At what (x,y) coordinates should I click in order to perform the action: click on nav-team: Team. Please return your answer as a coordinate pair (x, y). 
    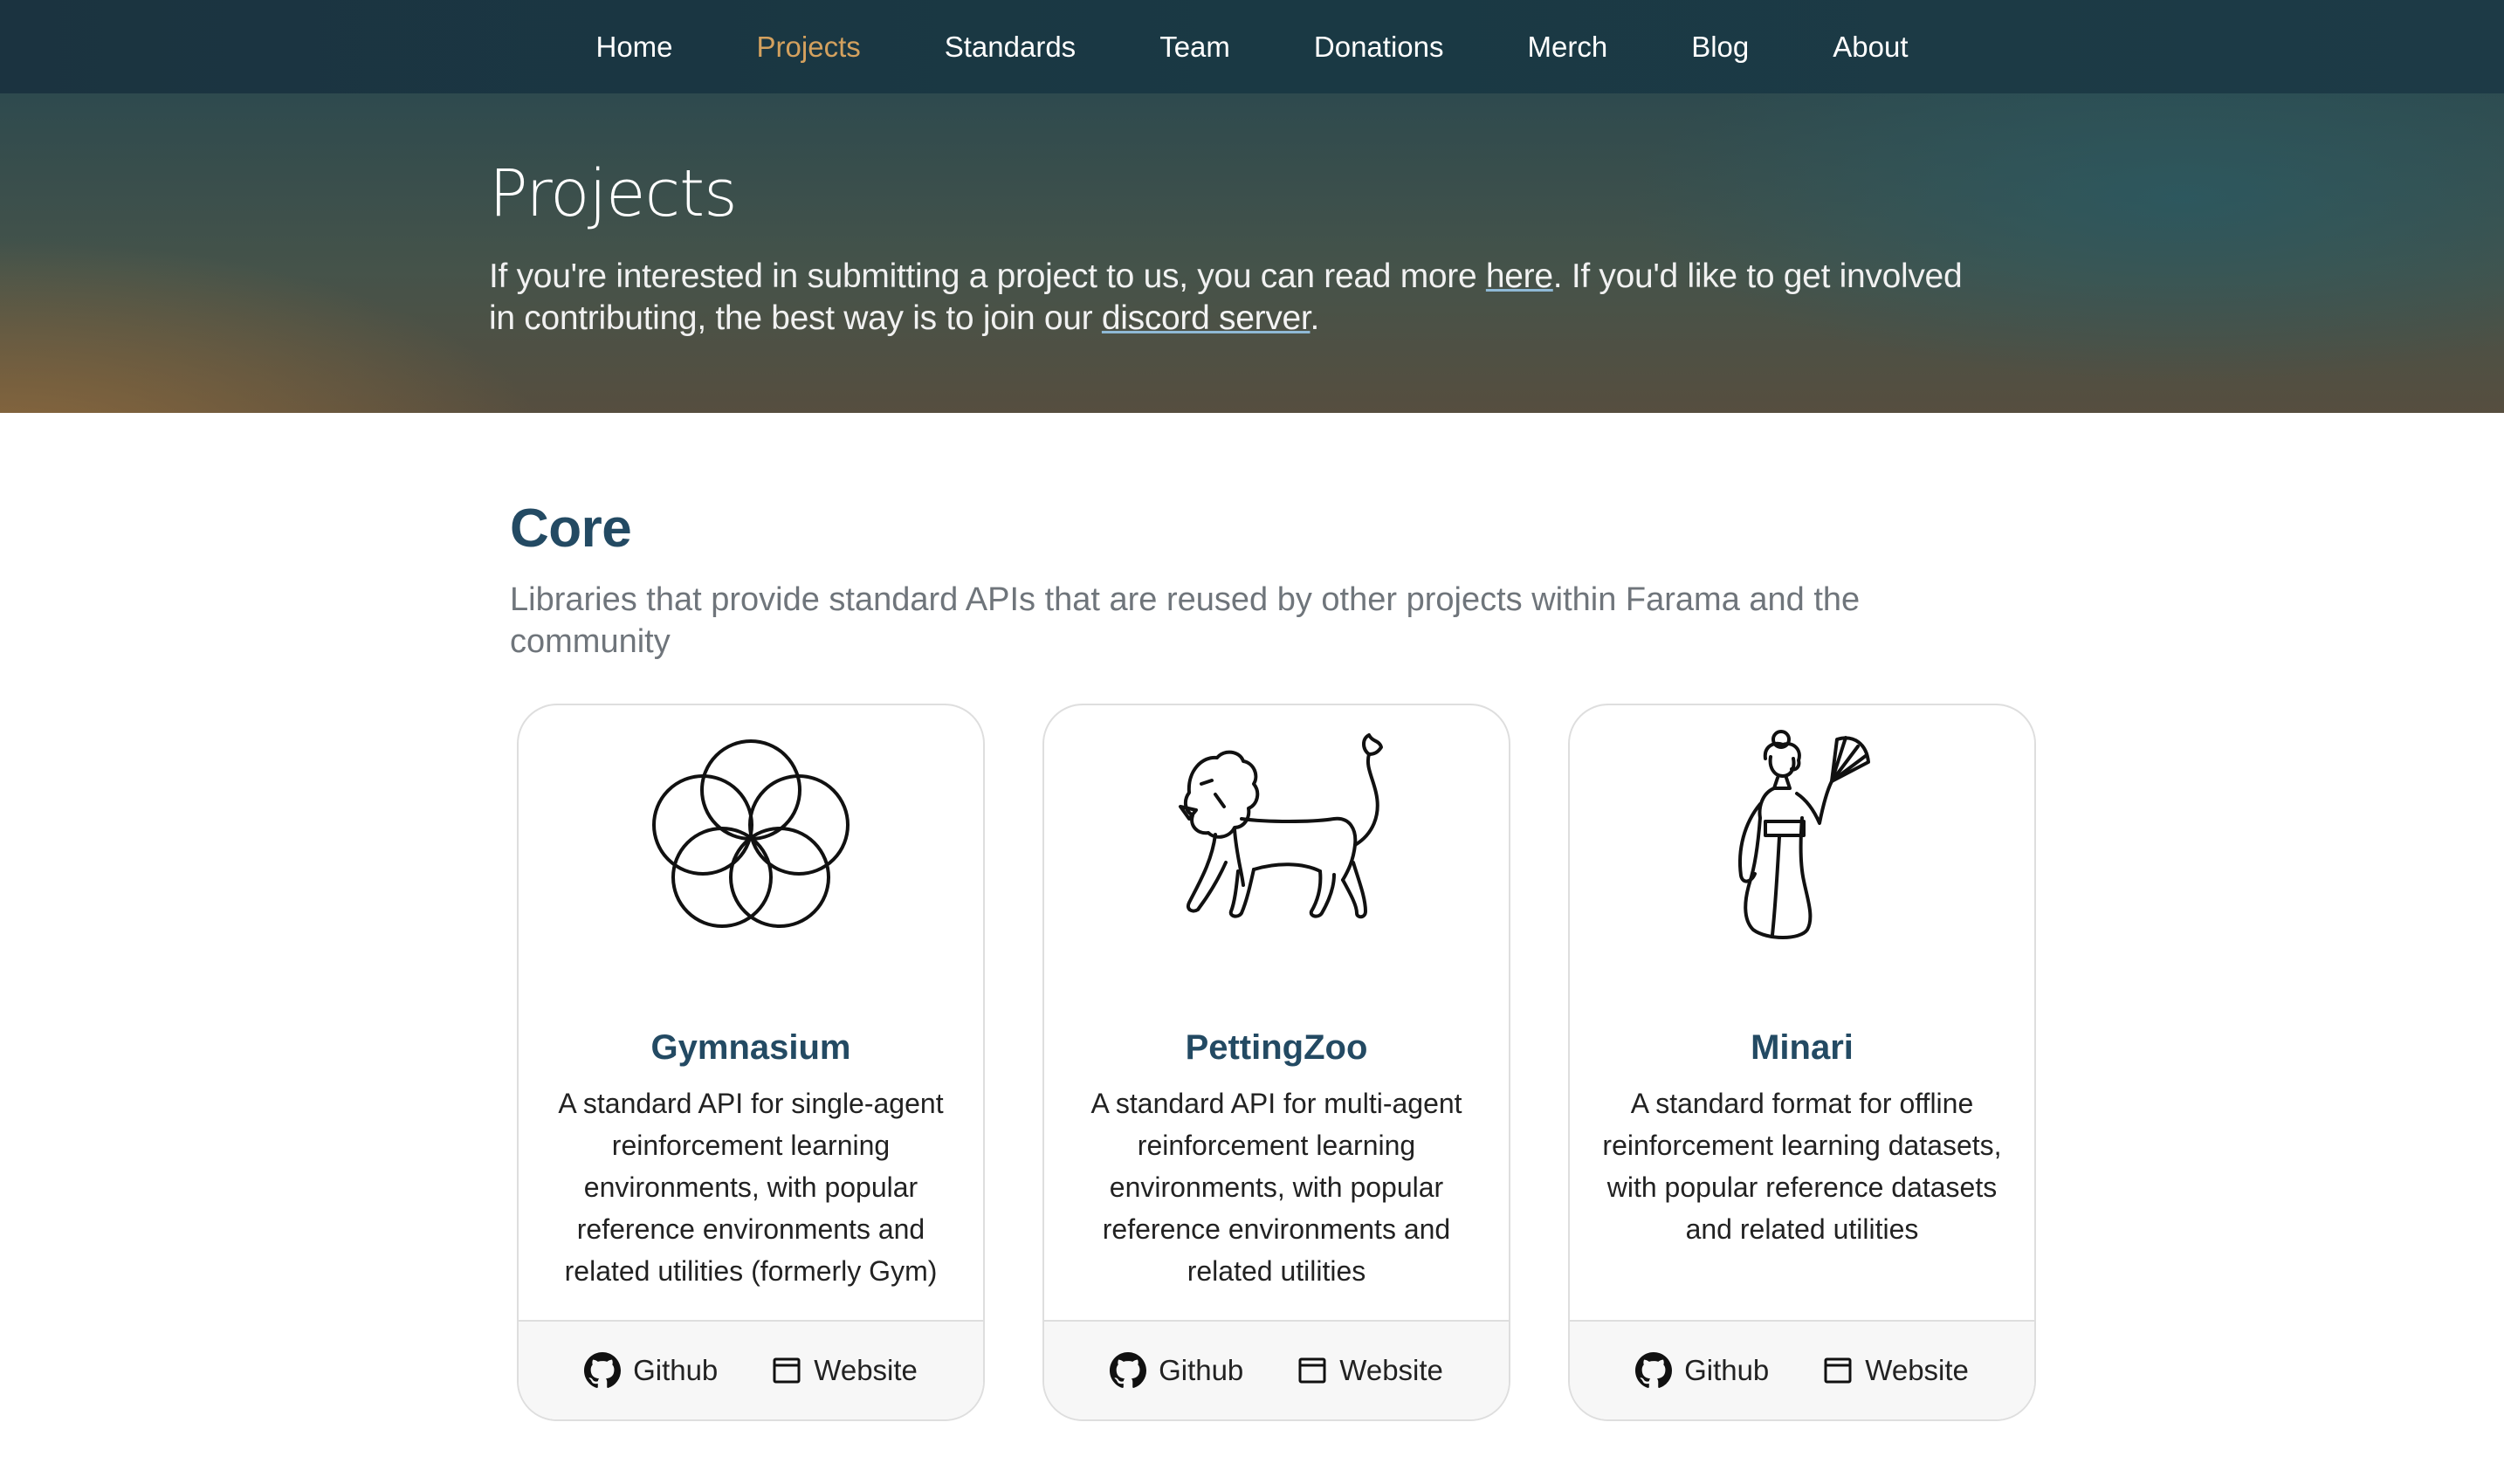
    Looking at the image, I should click on (1194, 47).